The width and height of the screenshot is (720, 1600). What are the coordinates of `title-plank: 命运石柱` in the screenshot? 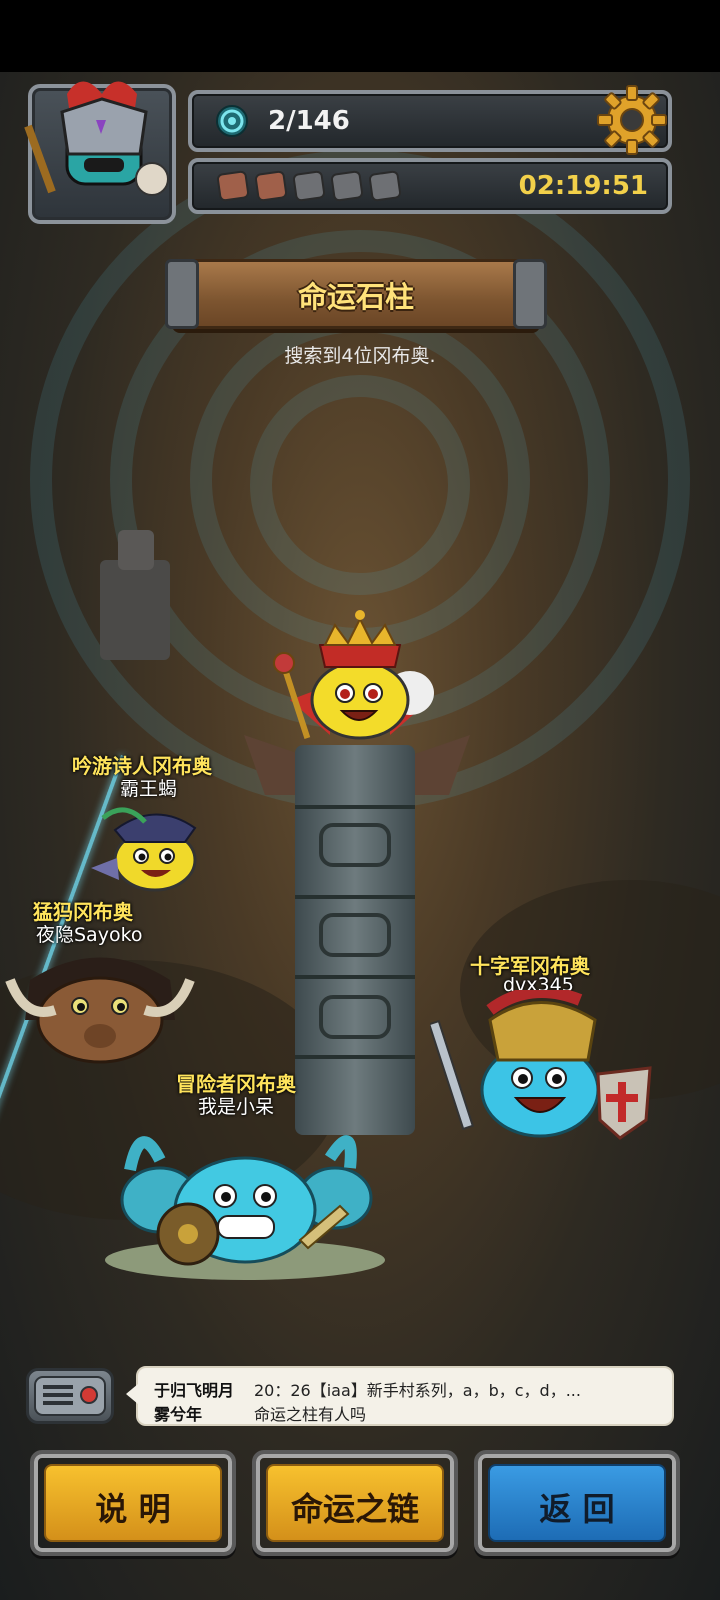 It's located at (356, 294).